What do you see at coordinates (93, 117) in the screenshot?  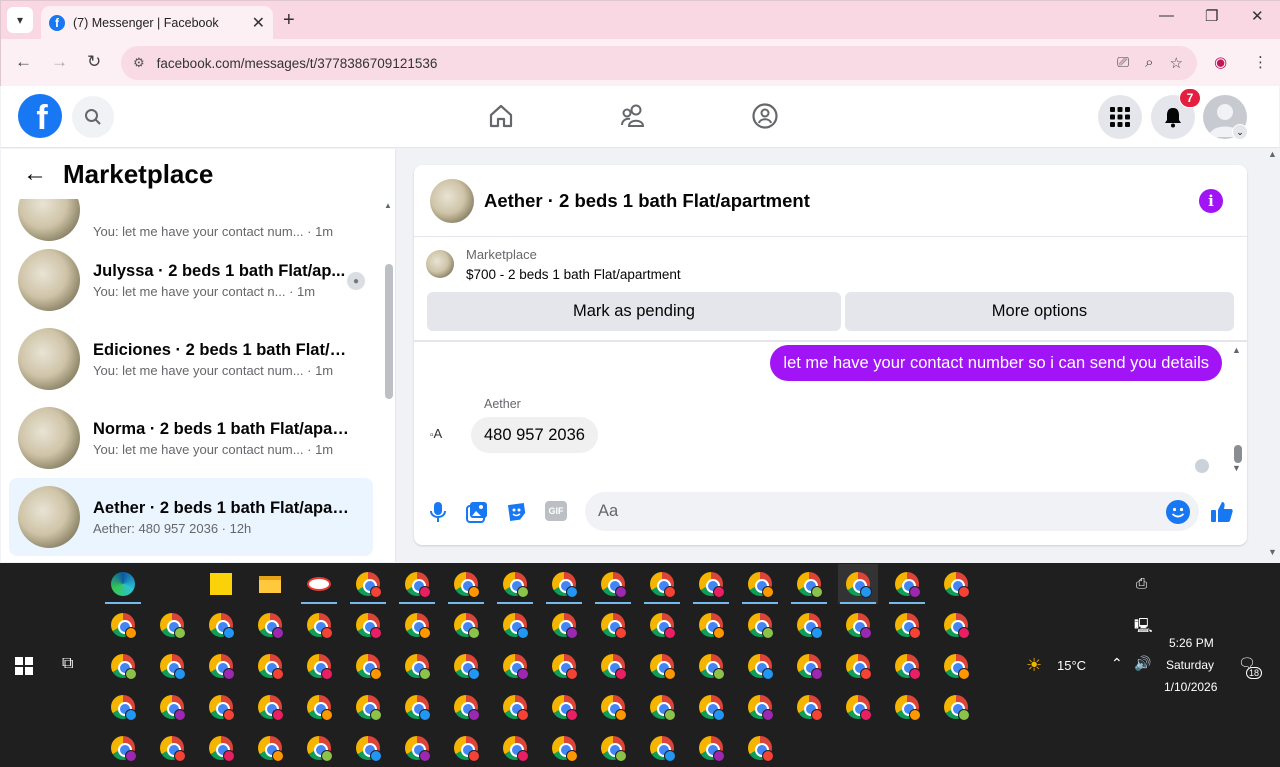 I see `search-button` at bounding box center [93, 117].